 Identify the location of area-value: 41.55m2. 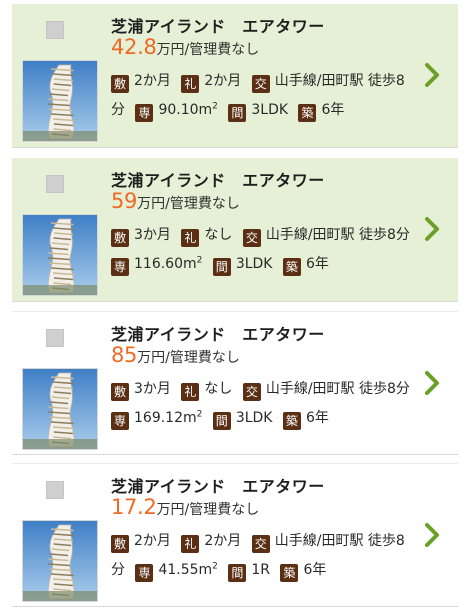
(187, 570).